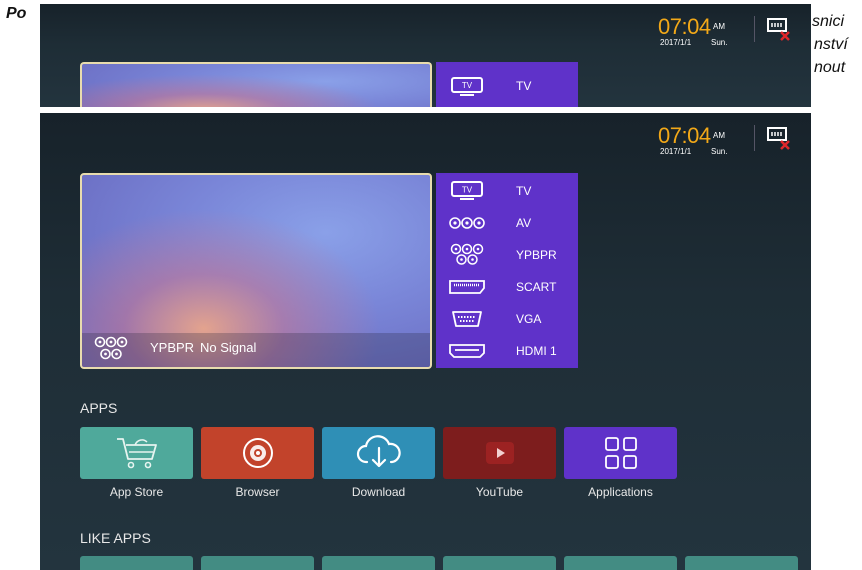  I want to click on app-label: Download, so click(378, 492).